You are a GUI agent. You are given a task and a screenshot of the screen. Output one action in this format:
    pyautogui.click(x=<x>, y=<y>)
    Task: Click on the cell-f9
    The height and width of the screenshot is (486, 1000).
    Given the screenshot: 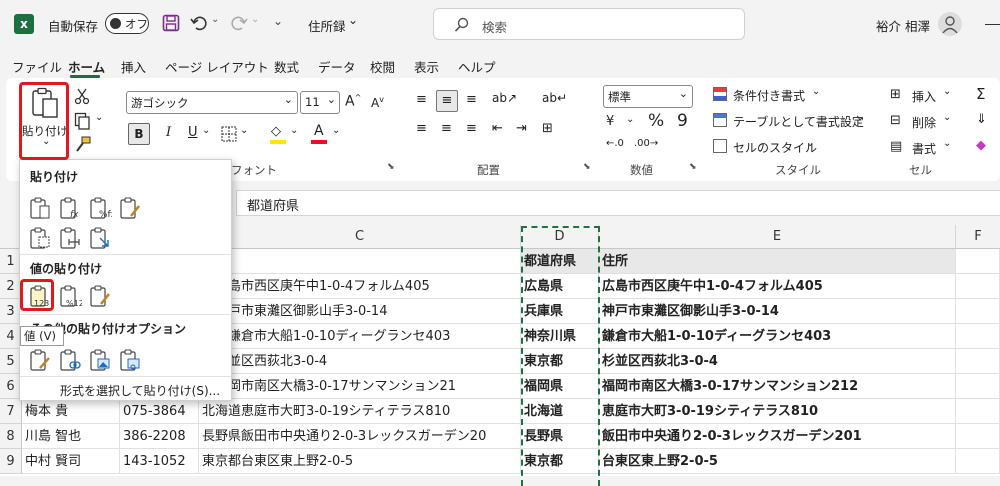 What is the action you would take?
    pyautogui.click(x=978, y=461)
    